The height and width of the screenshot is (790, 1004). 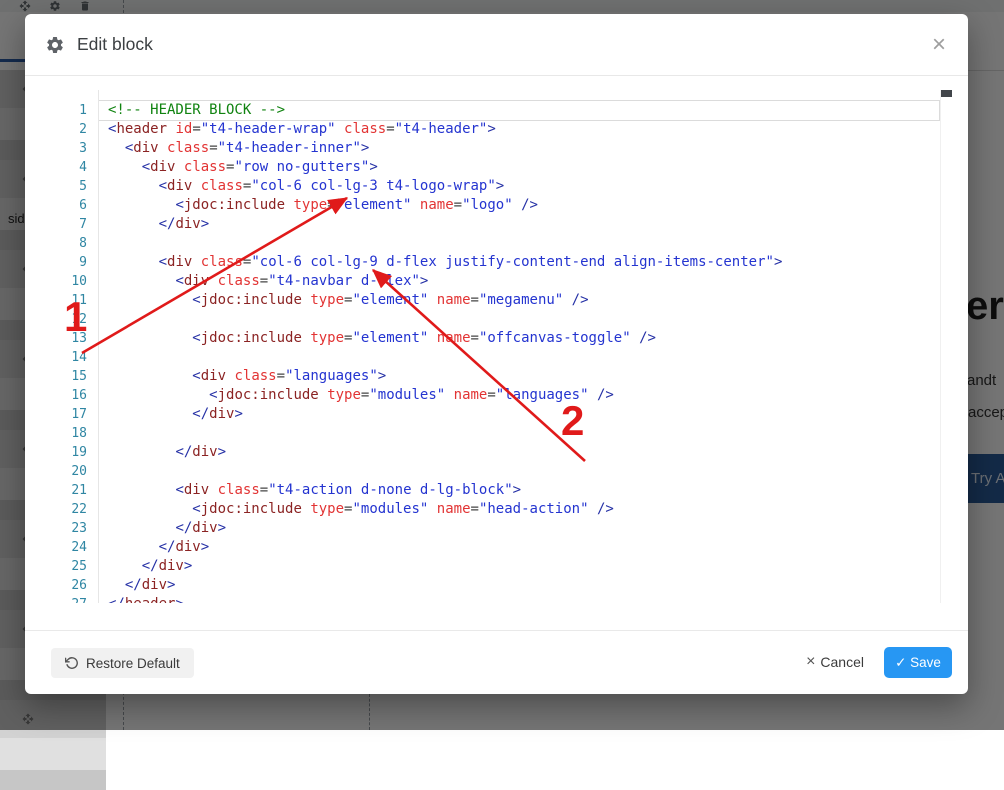 What do you see at coordinates (238, 167) in the screenshot?
I see `code-text: <div class="row no-gutters">` at bounding box center [238, 167].